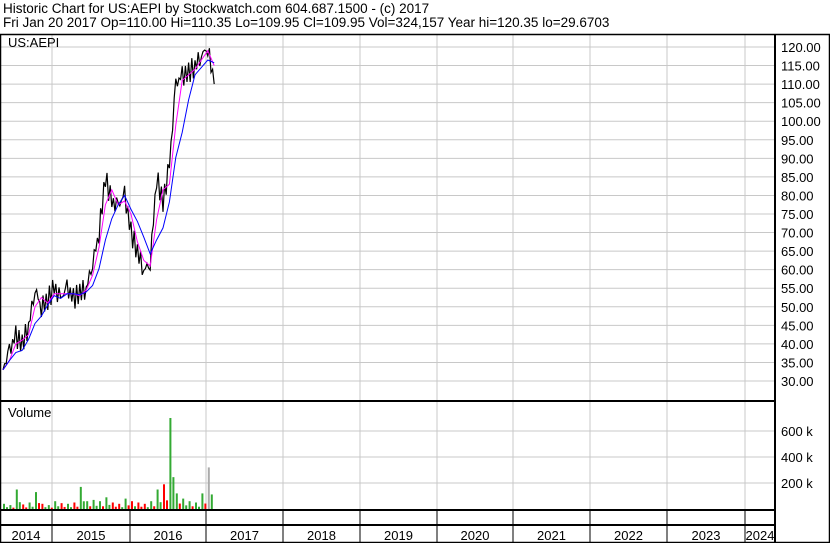 This screenshot has height=543, width=830. What do you see at coordinates (797, 381) in the screenshot?
I see `price-tick-label: 30.00` at bounding box center [797, 381].